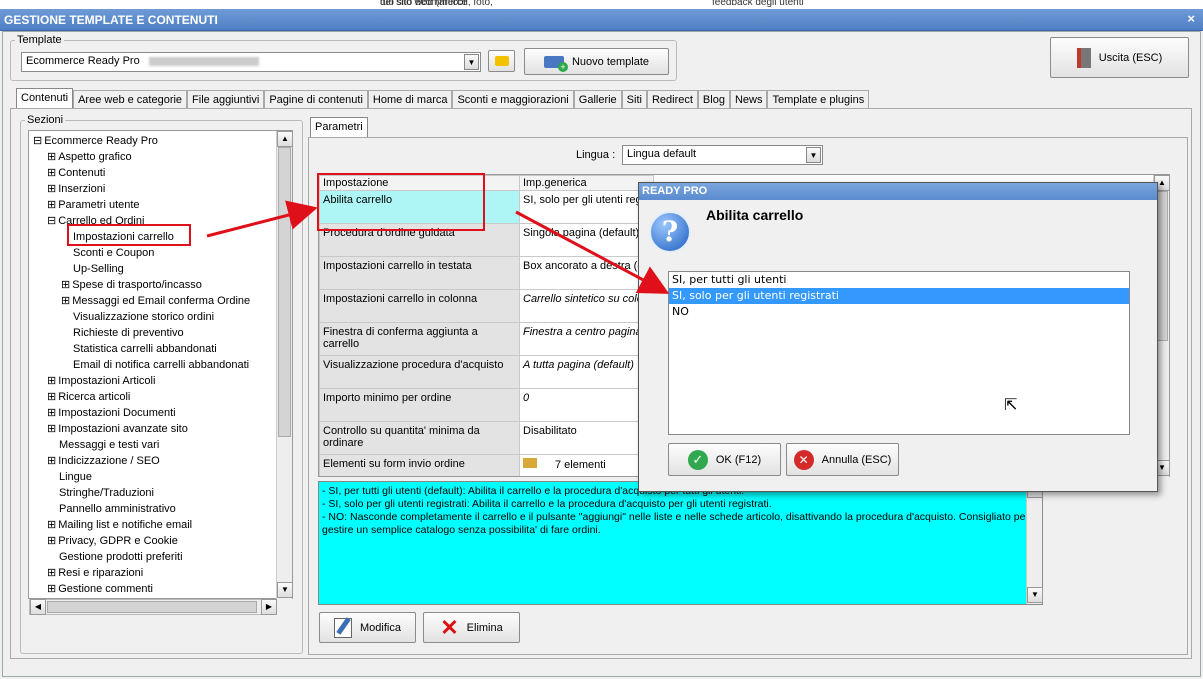  What do you see at coordinates (1191, 18) in the screenshot?
I see `close-icon: ×` at bounding box center [1191, 18].